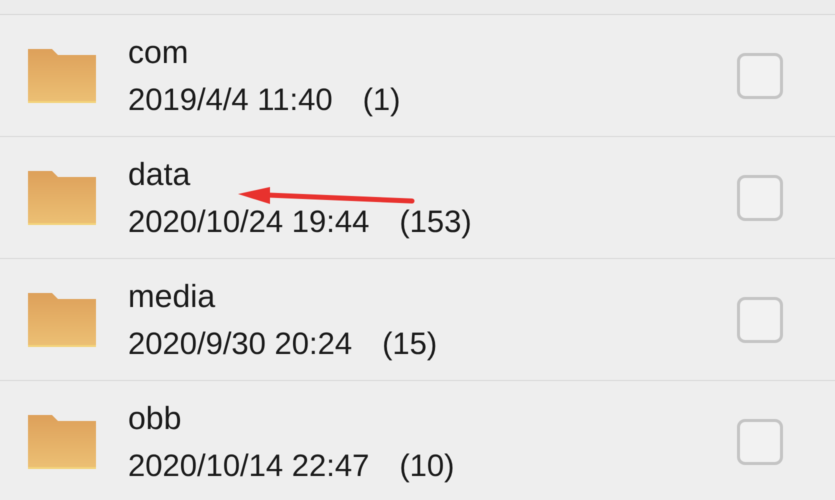 The image size is (835, 500). Describe the element at coordinates (410, 343) in the screenshot. I see `item-count: (15)` at that location.